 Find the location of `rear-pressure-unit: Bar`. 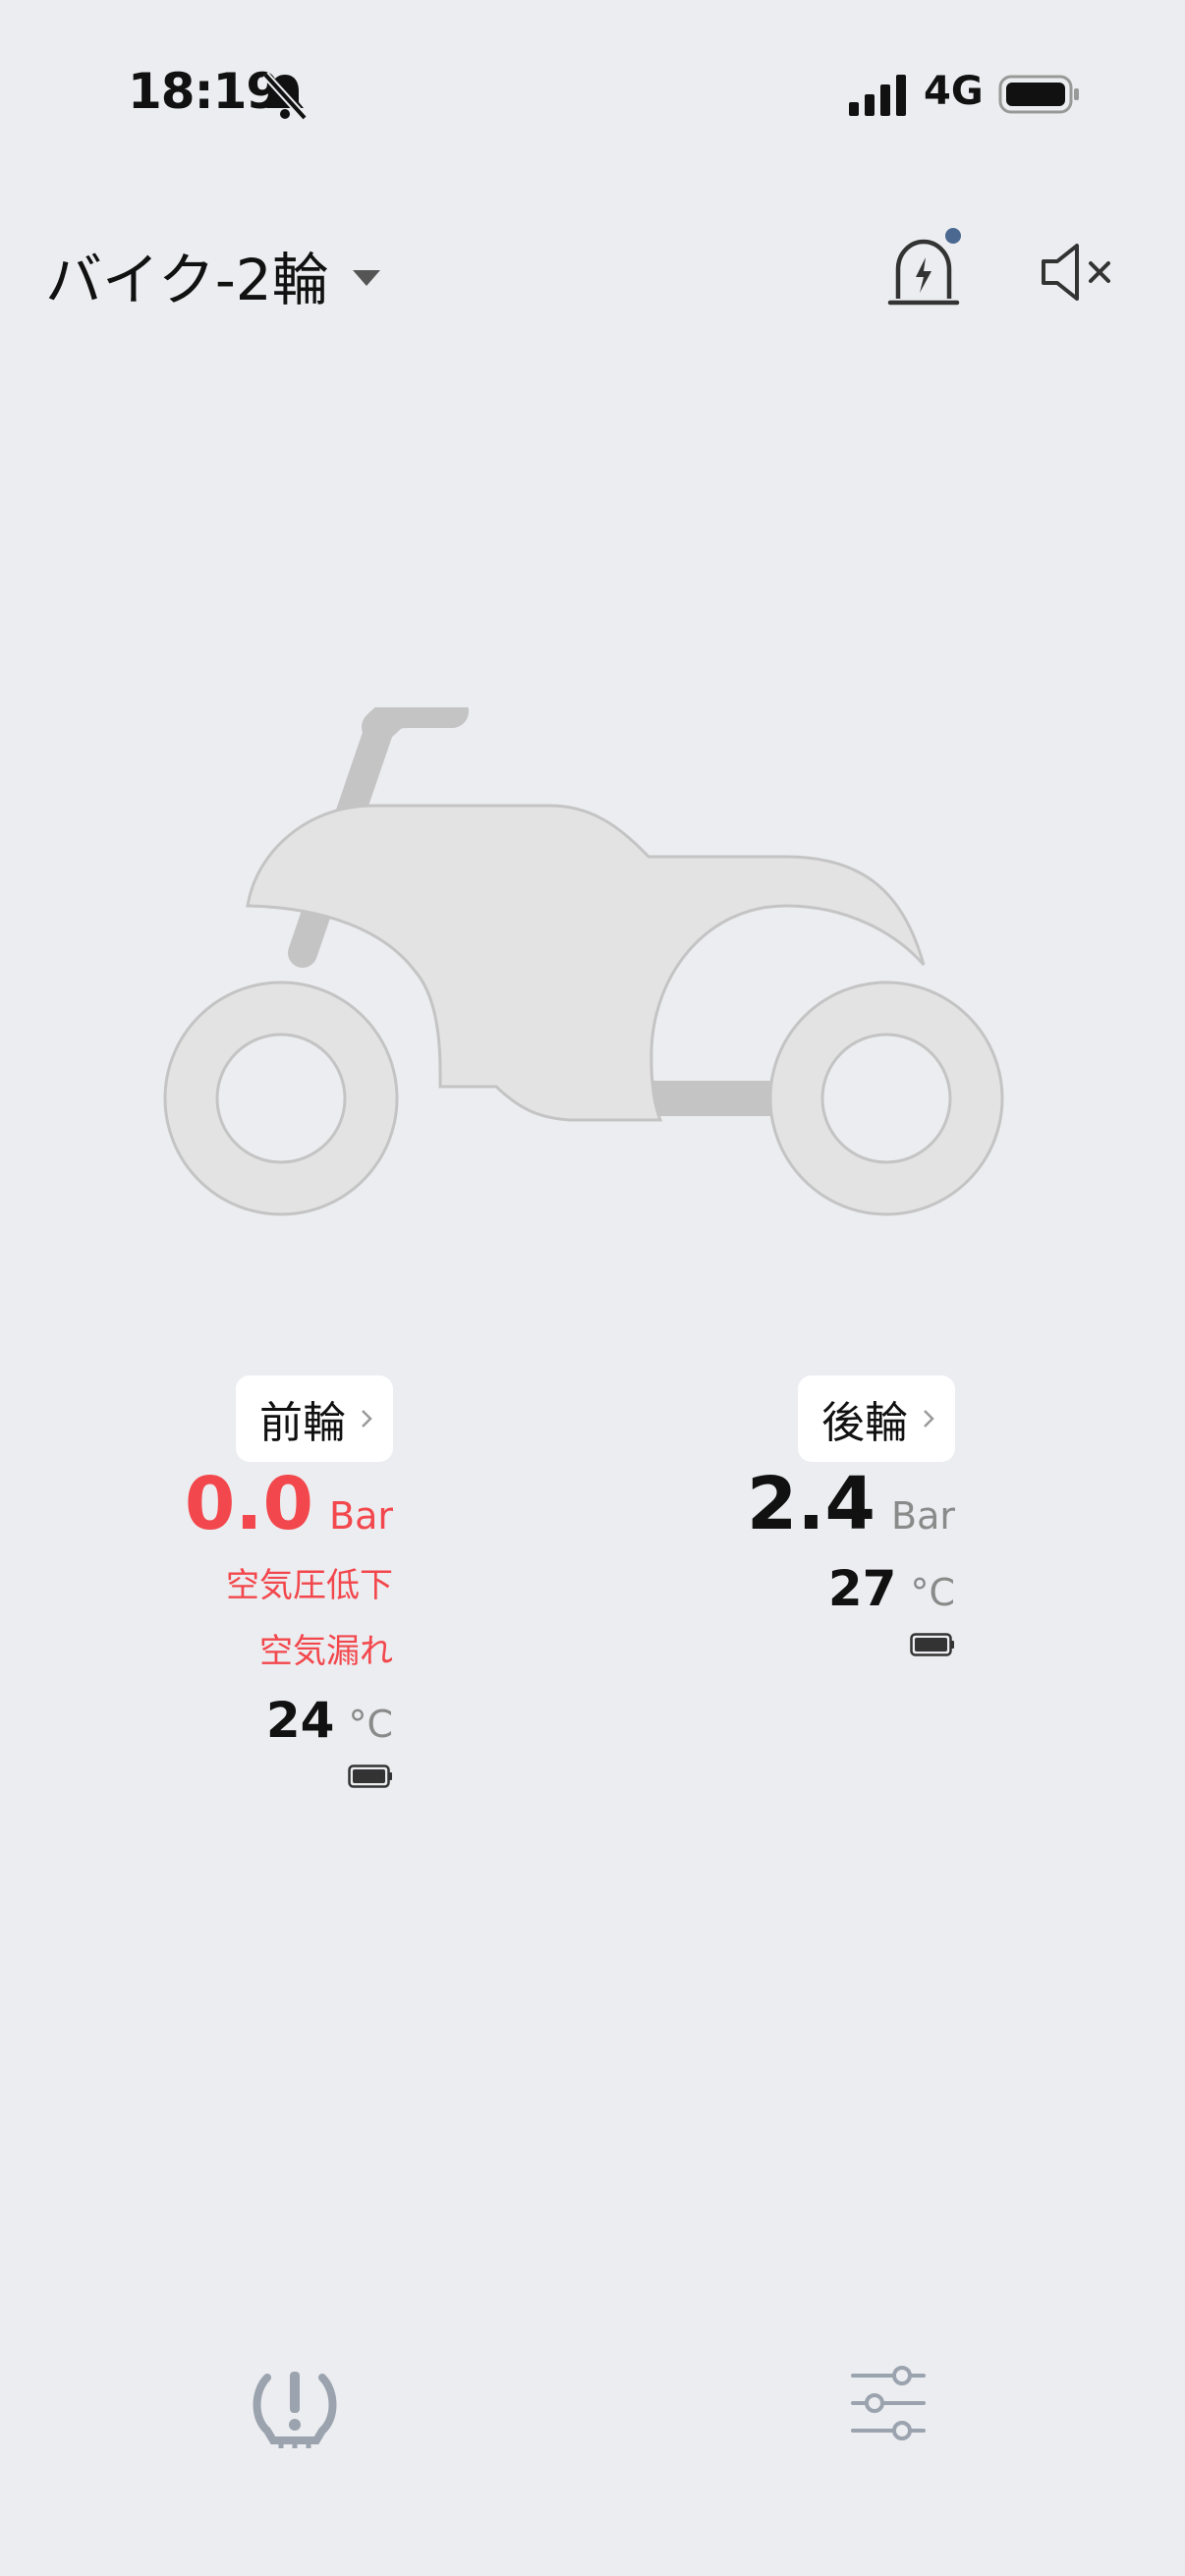

rear-pressure-unit: Bar is located at coordinates (923, 1516).